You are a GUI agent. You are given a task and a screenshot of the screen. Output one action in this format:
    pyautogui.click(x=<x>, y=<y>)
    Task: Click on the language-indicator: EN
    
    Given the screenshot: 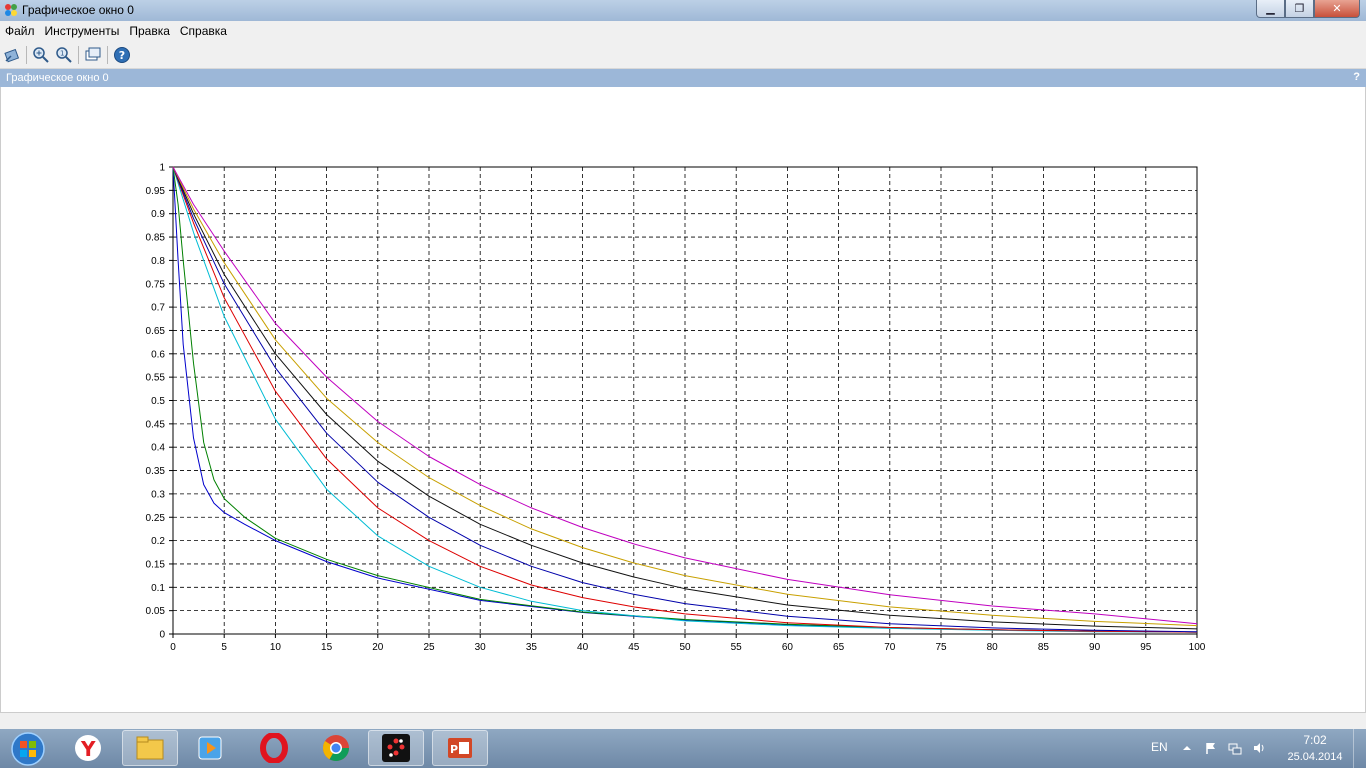 What is the action you would take?
    pyautogui.click(x=1159, y=747)
    